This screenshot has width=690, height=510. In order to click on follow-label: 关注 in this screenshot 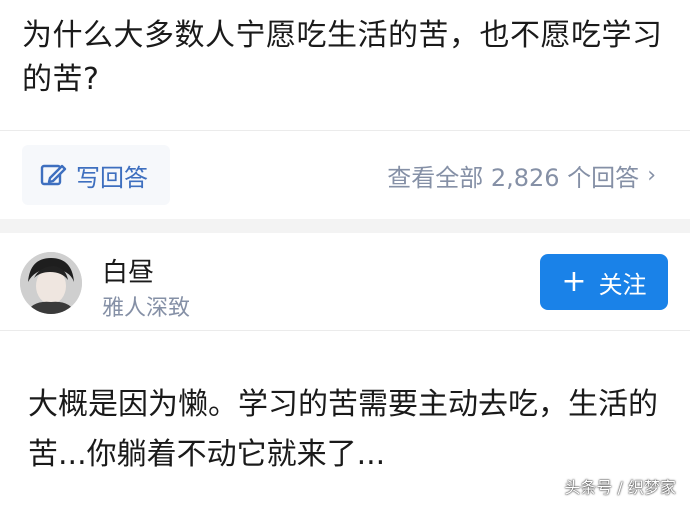, I will do `click(622, 284)`.